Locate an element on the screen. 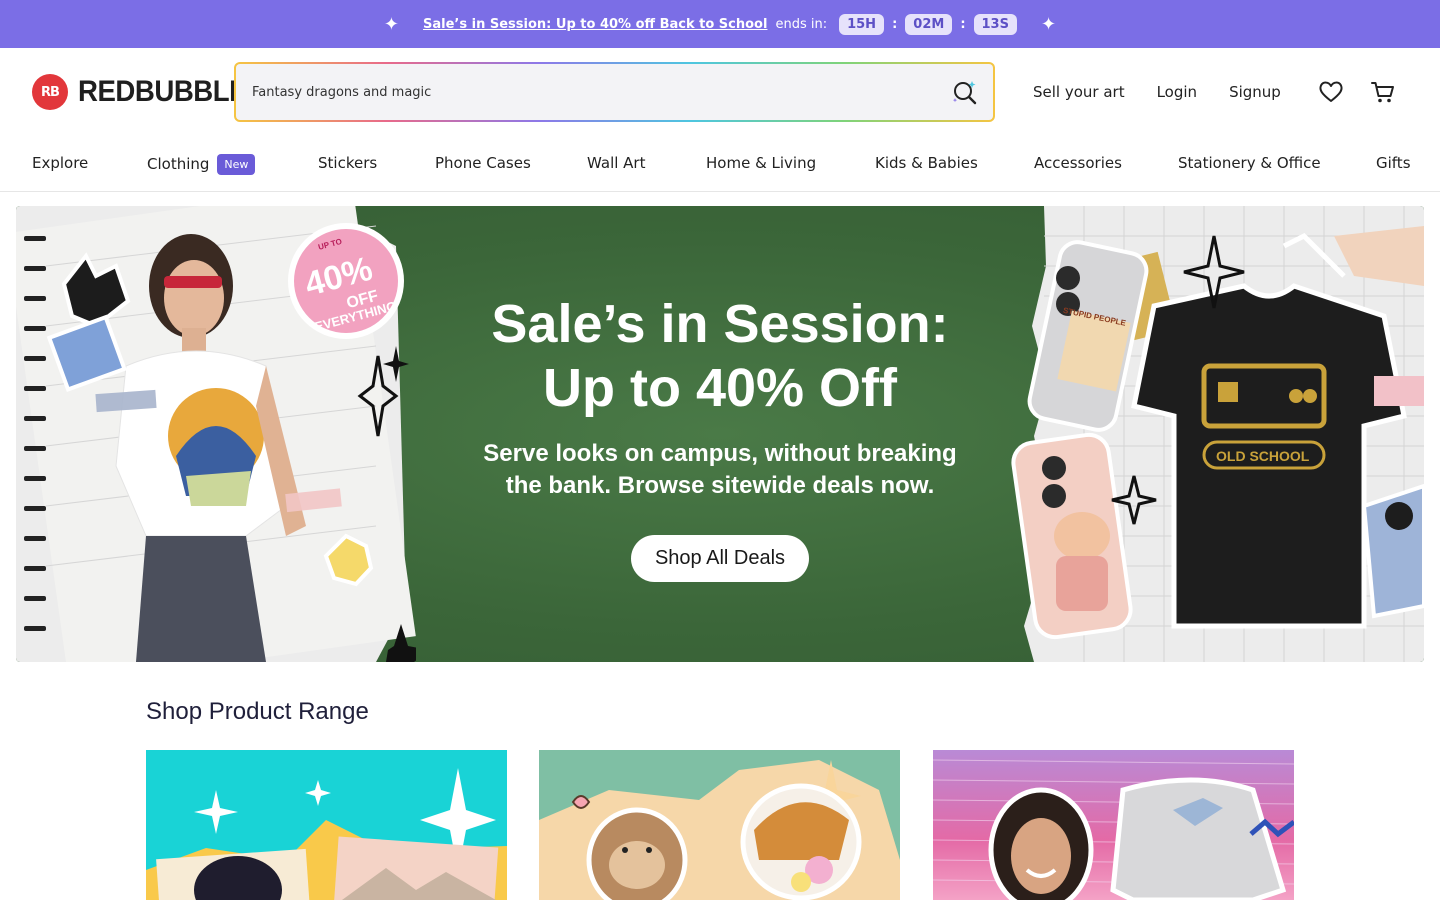 The height and width of the screenshot is (900, 1440). shirt-graphic-text: OLD SCHOOL is located at coordinates (1263, 456).